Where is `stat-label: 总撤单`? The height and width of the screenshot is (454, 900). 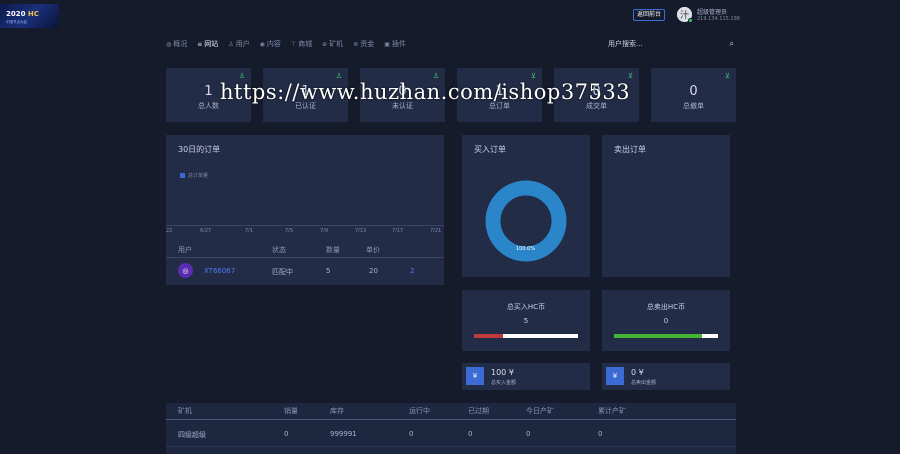 stat-label: 总撤单 is located at coordinates (693, 106).